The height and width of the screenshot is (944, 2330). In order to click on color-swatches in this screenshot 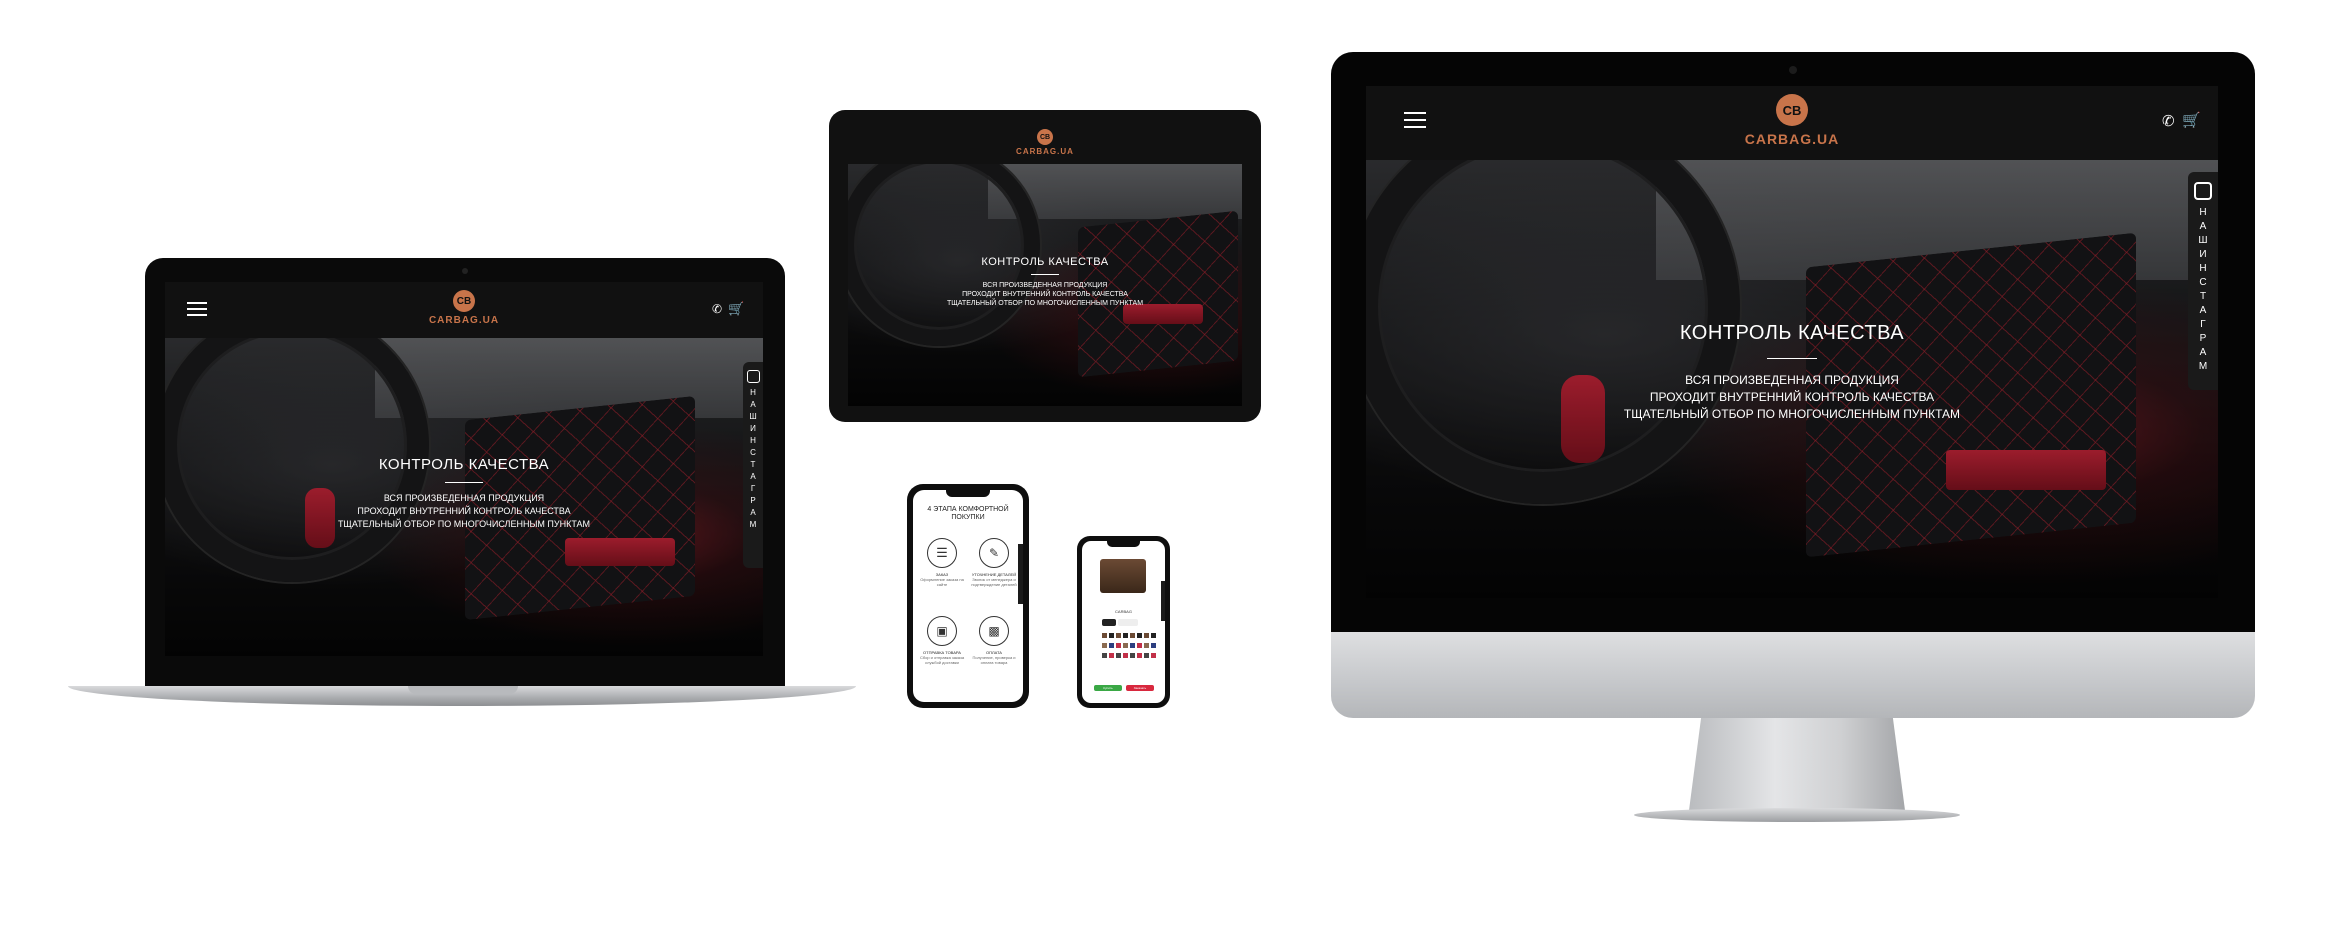, I will do `click(1125, 653)`.